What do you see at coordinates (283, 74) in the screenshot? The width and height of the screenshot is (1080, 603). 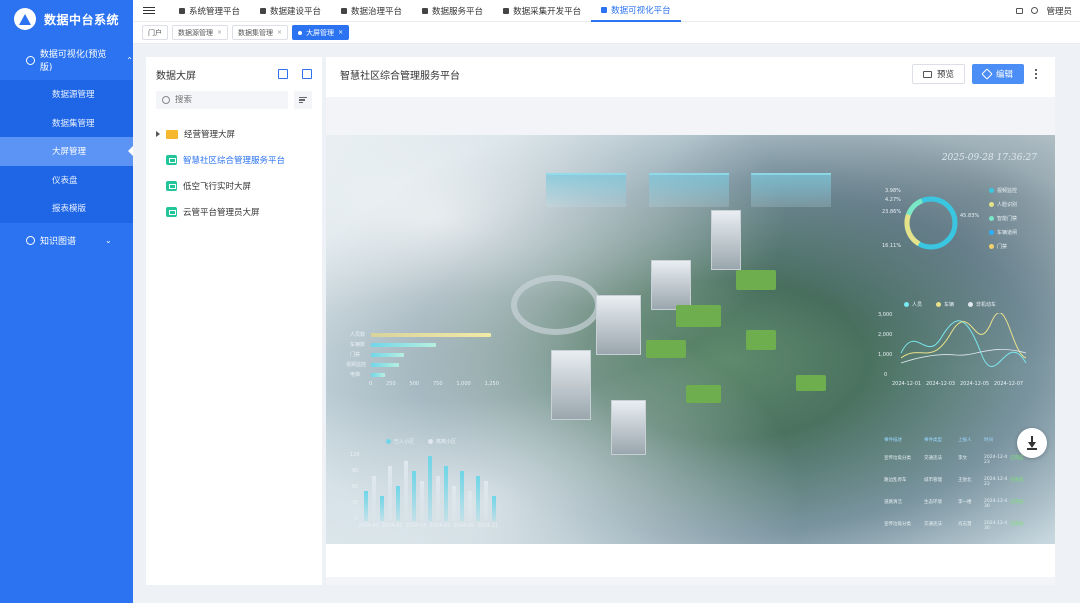 I see `add-folder-icon` at bounding box center [283, 74].